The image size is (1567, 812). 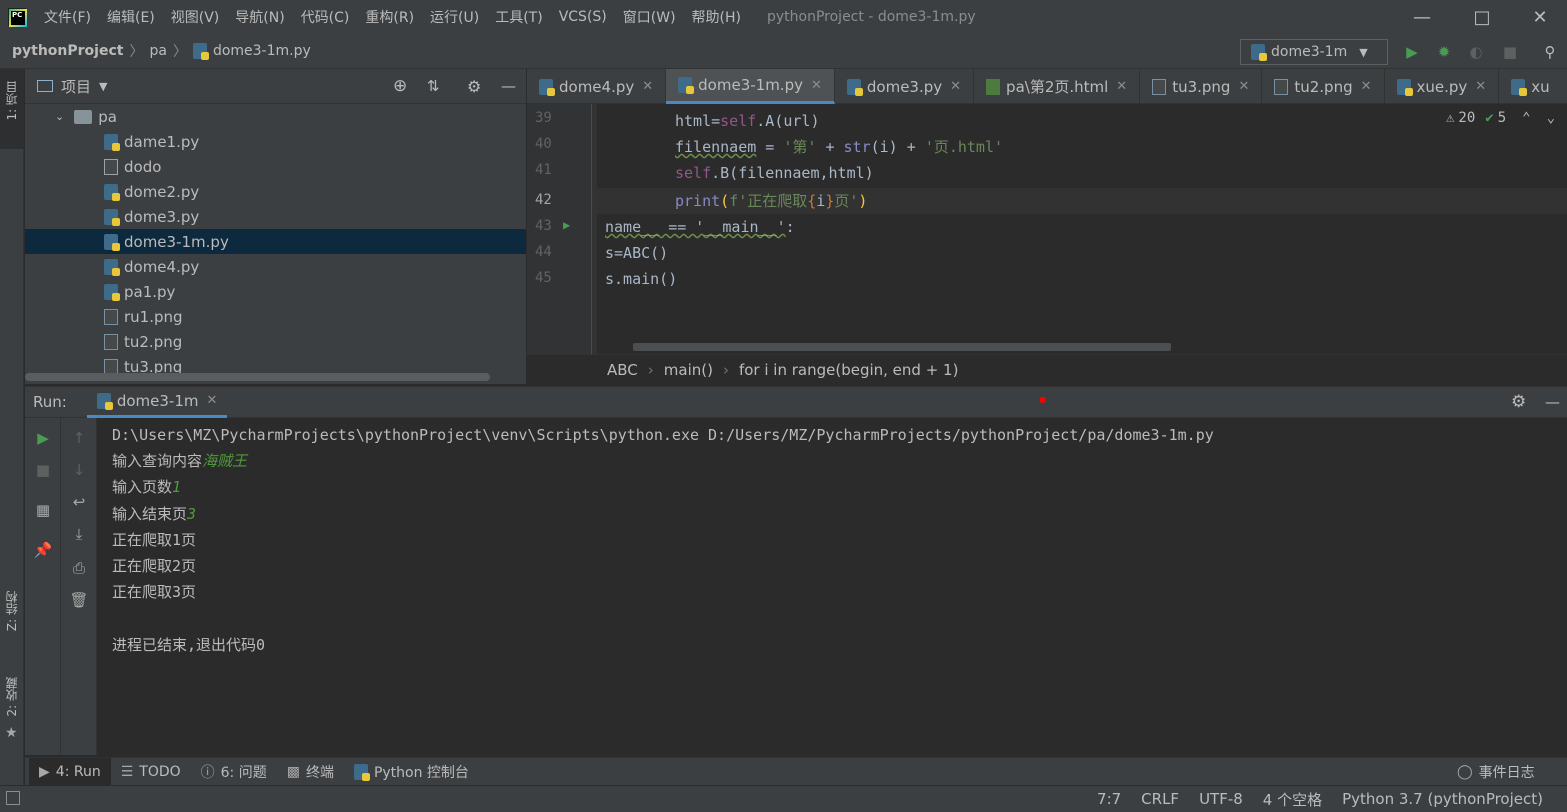 I want to click on python-file-icon, so click(x=1259, y=52).